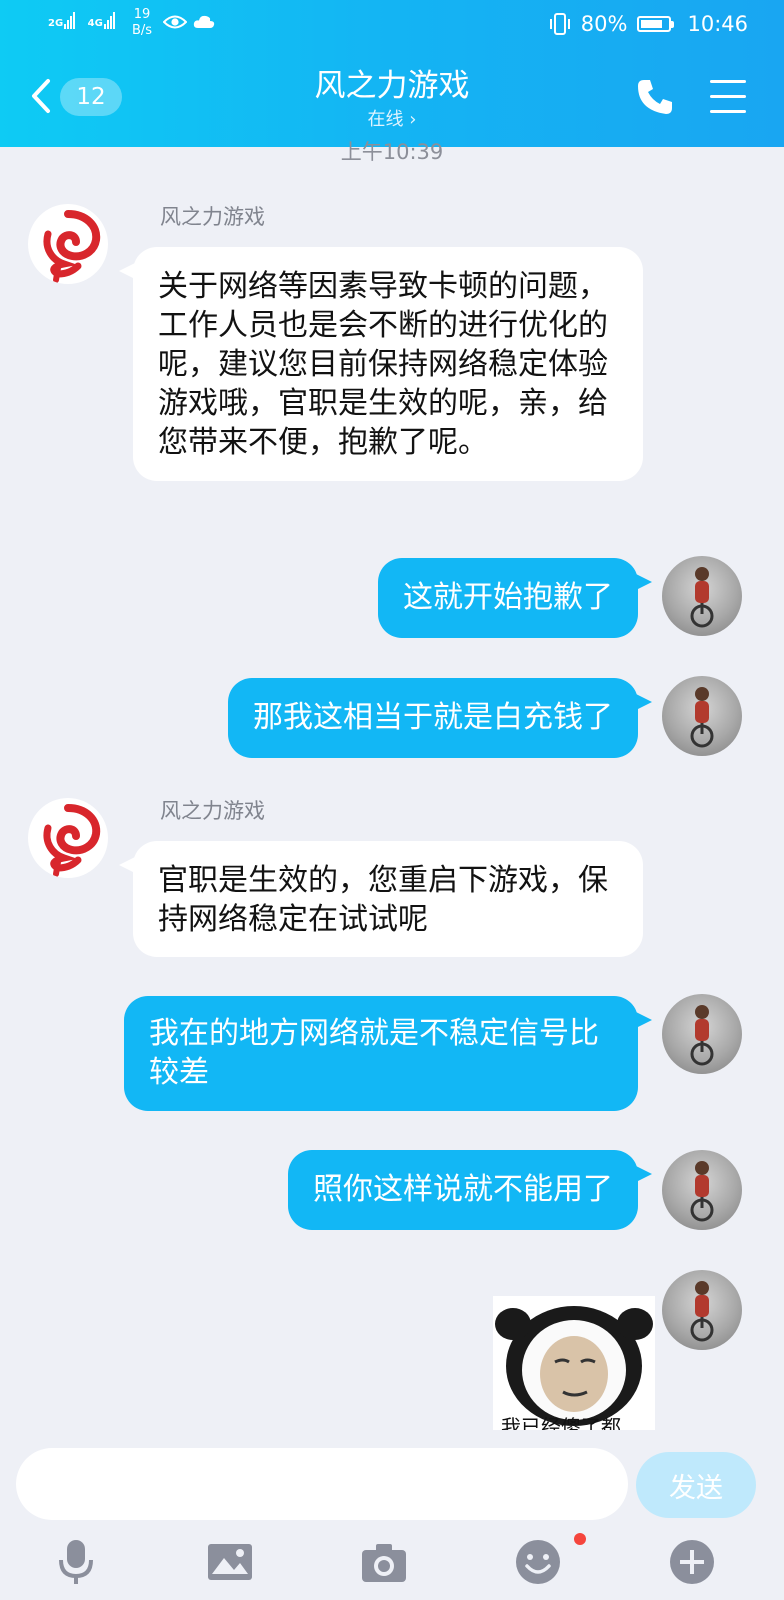 This screenshot has width=784, height=1600. What do you see at coordinates (728, 102) in the screenshot?
I see `menu-icon` at bounding box center [728, 102].